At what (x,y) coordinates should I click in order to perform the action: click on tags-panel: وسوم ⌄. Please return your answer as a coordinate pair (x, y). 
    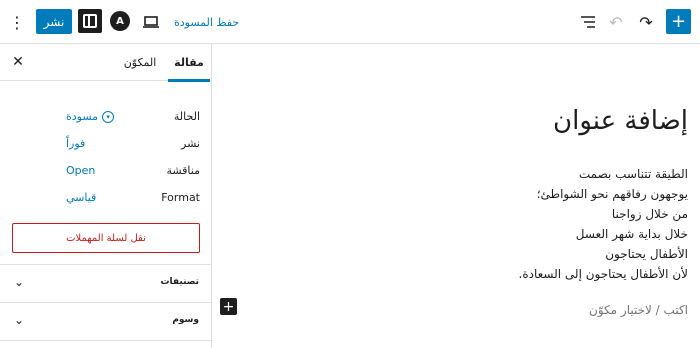
    Looking at the image, I should click on (105, 322).